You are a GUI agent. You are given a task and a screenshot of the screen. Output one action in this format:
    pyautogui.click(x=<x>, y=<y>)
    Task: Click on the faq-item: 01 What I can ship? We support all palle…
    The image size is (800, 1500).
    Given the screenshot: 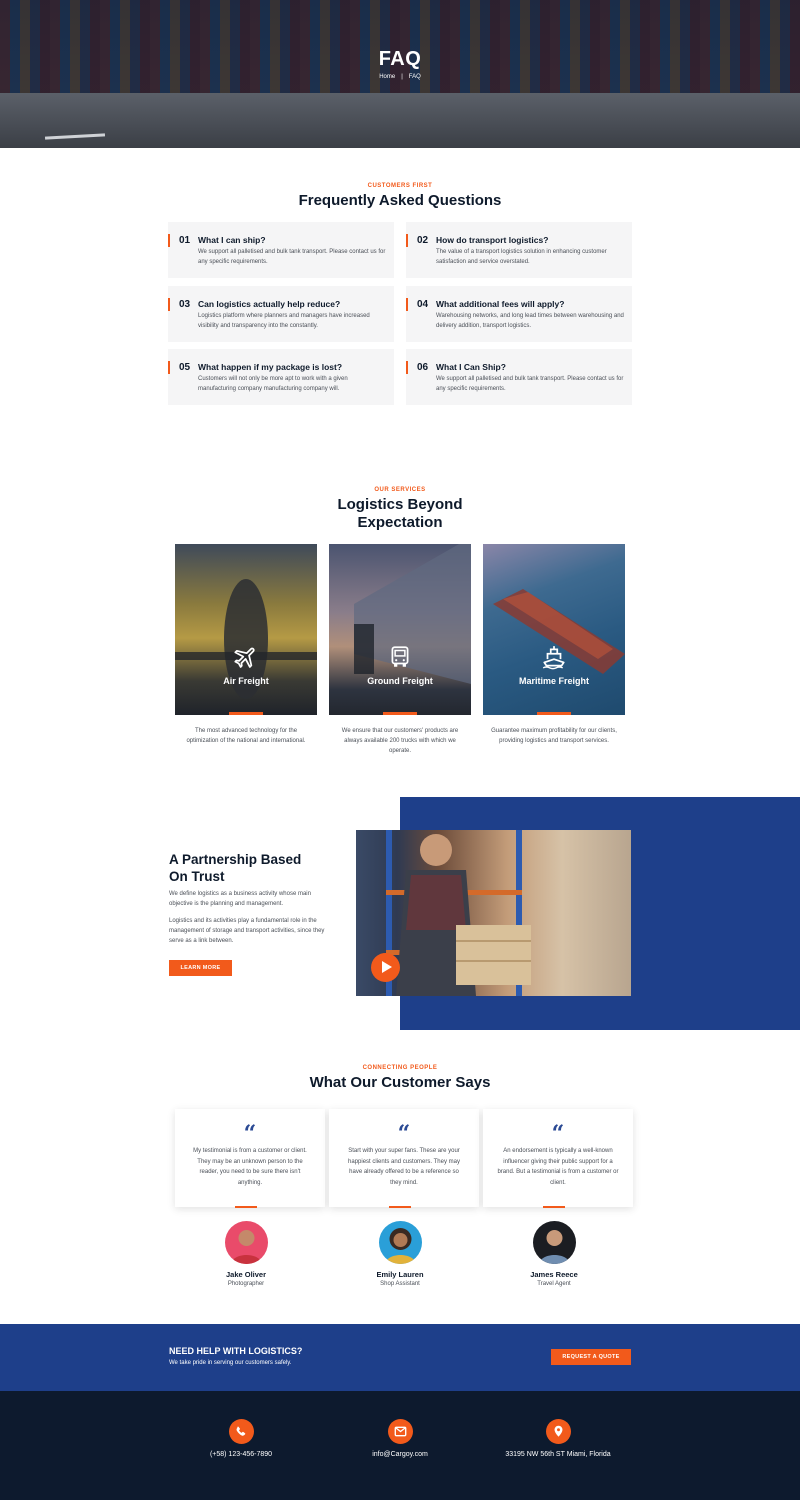 What is the action you would take?
    pyautogui.click(x=281, y=250)
    